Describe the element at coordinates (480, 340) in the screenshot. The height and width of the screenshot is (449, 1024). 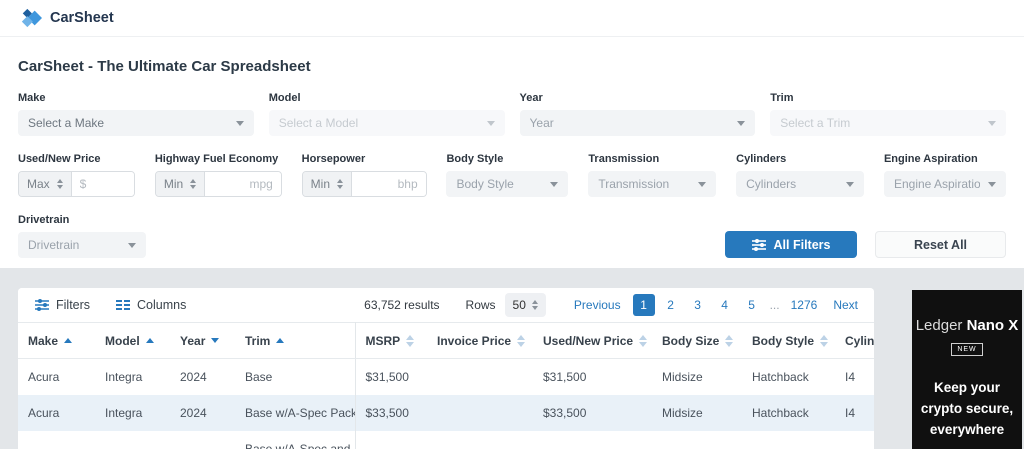
I see `column-header-invoice-price: Invoice Price` at that location.